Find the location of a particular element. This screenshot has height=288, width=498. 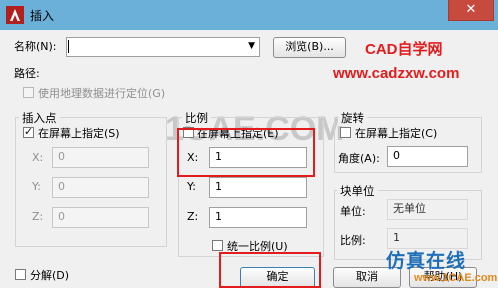

scale-highlight-box is located at coordinates (246, 152).